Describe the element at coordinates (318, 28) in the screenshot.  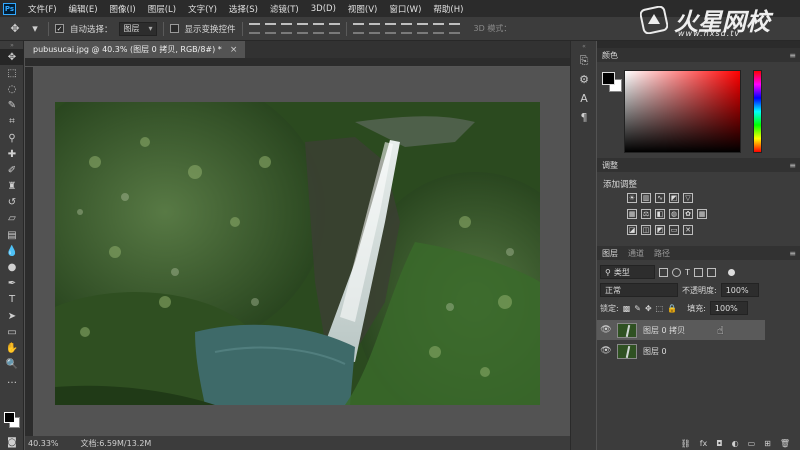
I see `align-hcenter-icon` at that location.